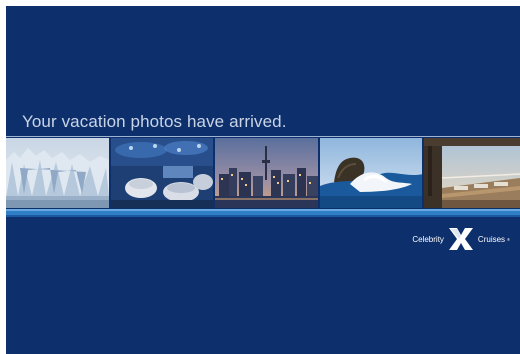  I want to click on x-logo-icon, so click(460, 239).